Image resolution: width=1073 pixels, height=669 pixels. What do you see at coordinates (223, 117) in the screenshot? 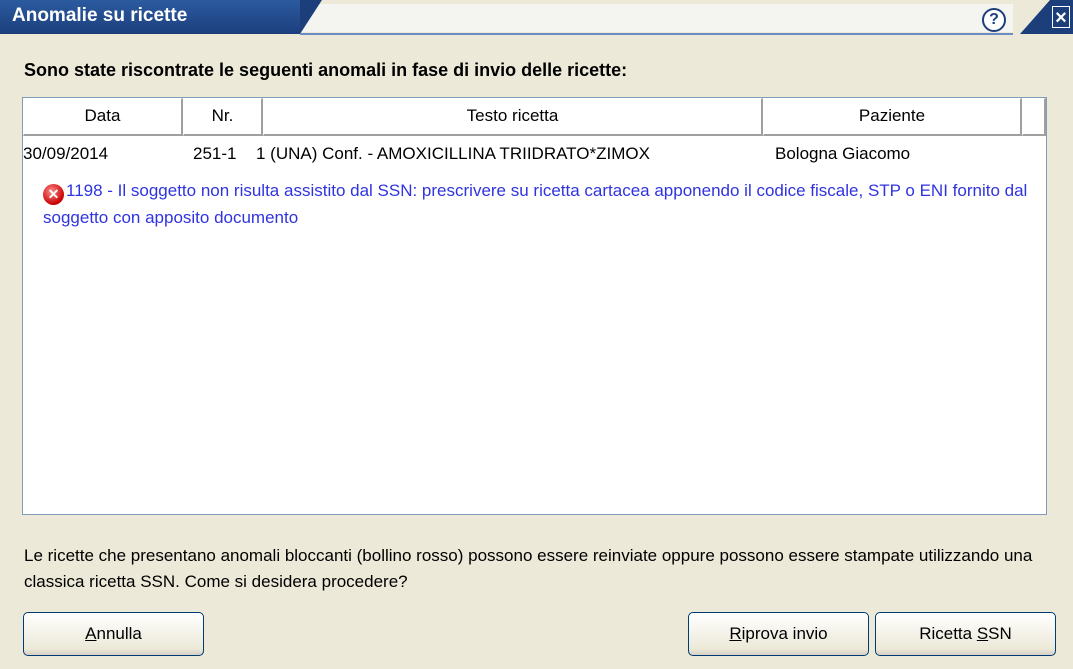
I see `column-header-nr: Nr.` at bounding box center [223, 117].